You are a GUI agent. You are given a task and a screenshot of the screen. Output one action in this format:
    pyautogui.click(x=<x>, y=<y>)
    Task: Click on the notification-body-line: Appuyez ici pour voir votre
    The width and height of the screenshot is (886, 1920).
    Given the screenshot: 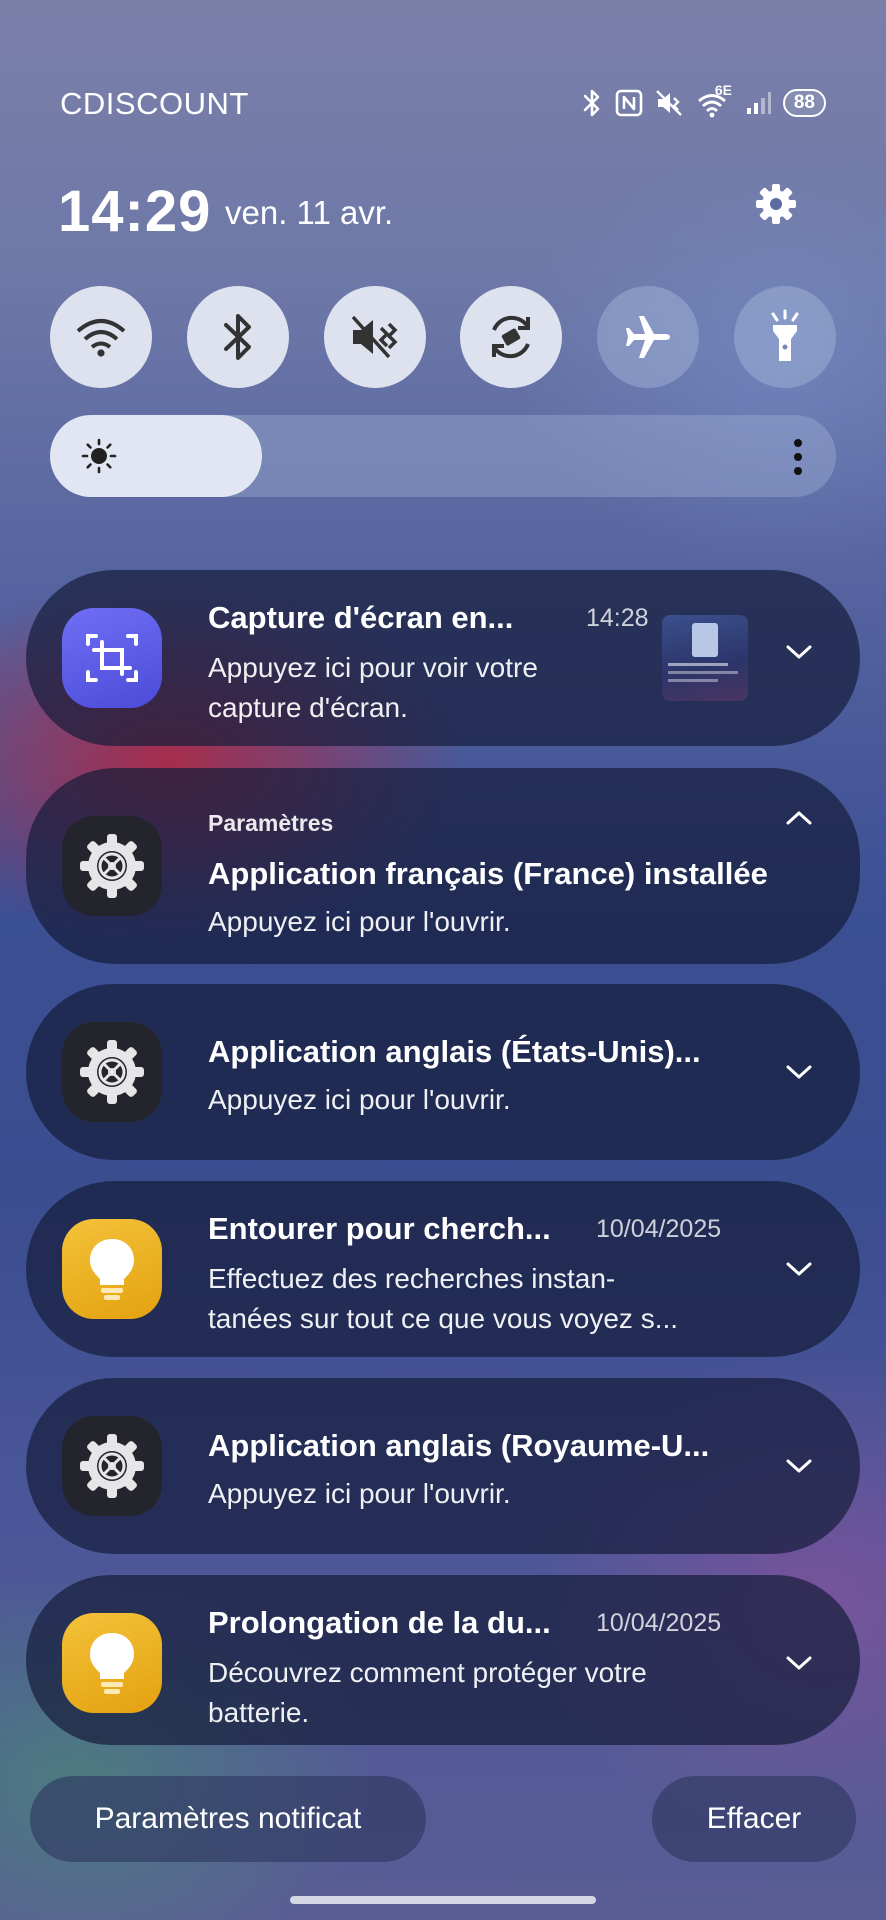 What is the action you would take?
    pyautogui.click(x=373, y=667)
    